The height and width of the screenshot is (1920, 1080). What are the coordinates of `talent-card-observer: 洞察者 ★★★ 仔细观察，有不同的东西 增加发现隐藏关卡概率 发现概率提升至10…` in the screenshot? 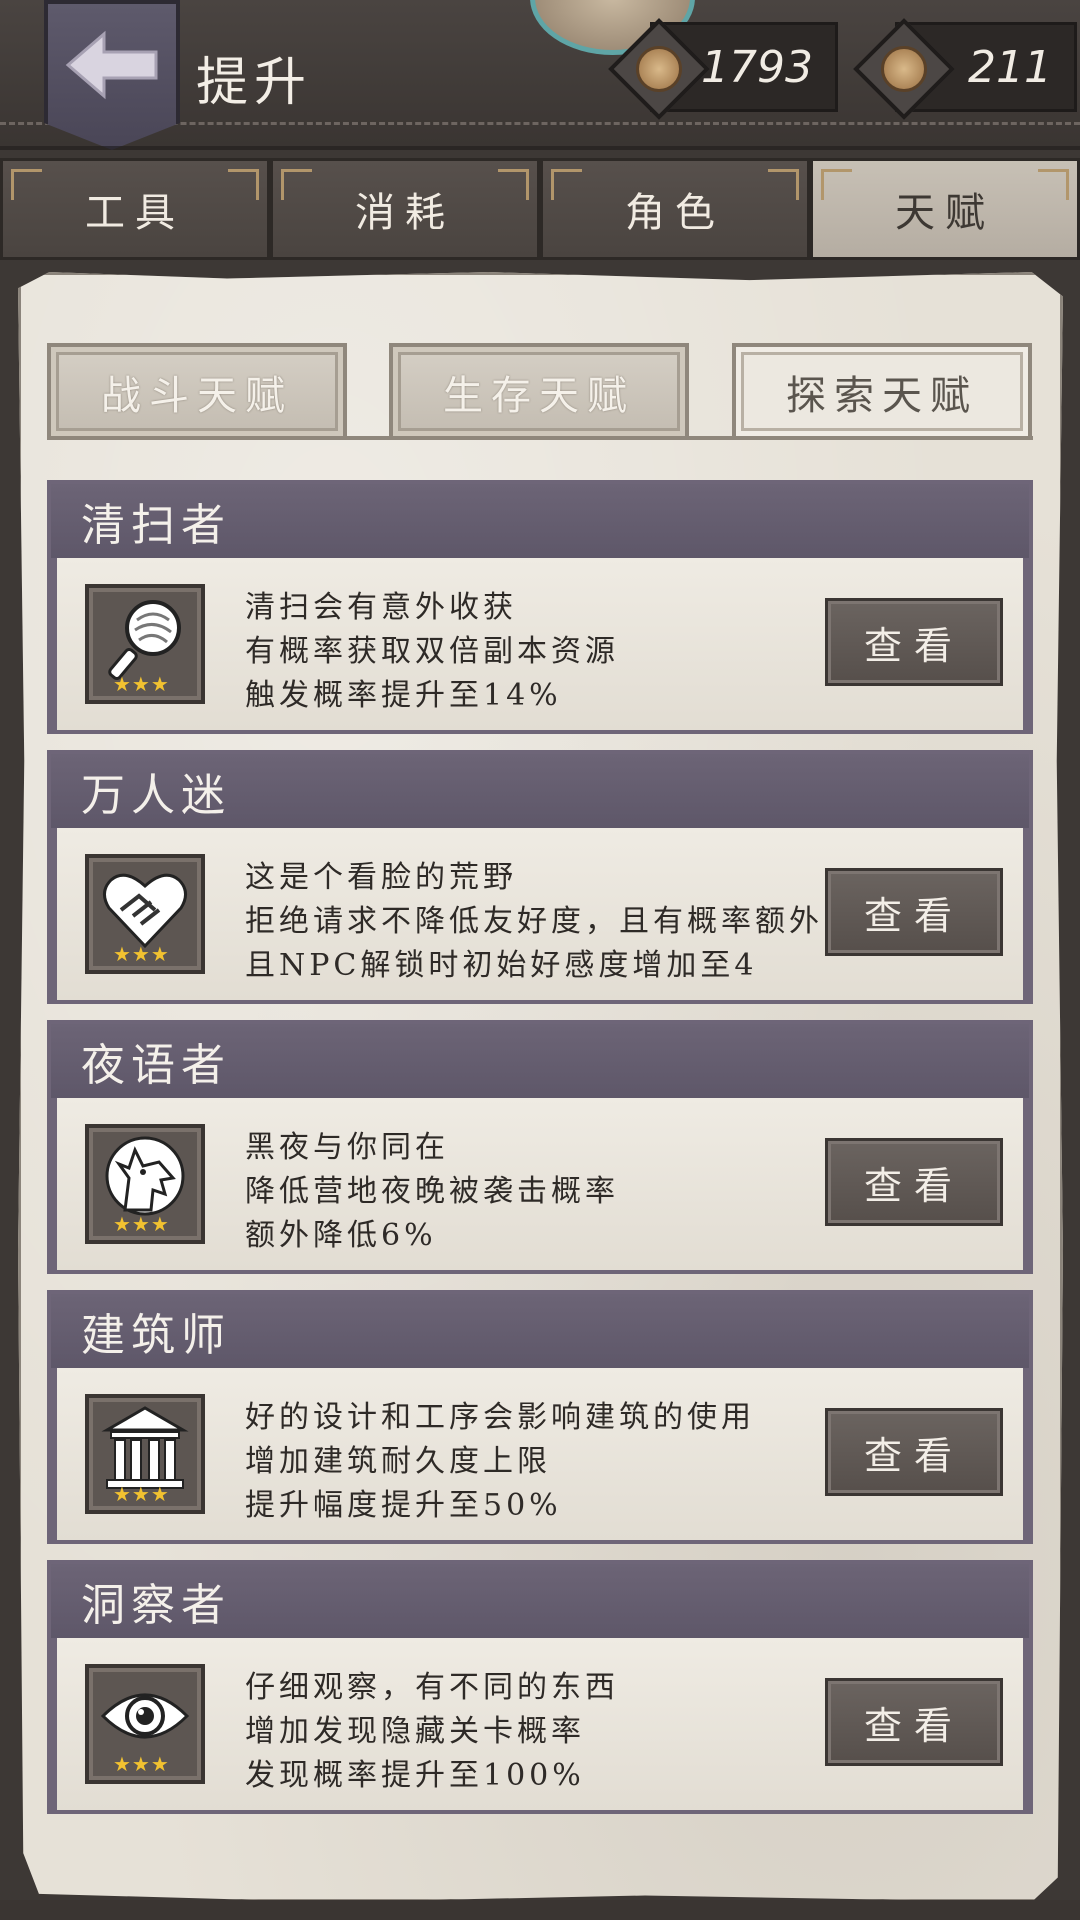 It's located at (540, 1687).